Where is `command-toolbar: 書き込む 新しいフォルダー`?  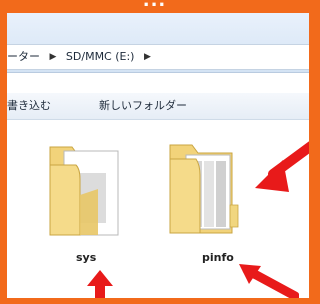 command-toolbar: 書き込む 新しいフォルダー is located at coordinates (158, 106).